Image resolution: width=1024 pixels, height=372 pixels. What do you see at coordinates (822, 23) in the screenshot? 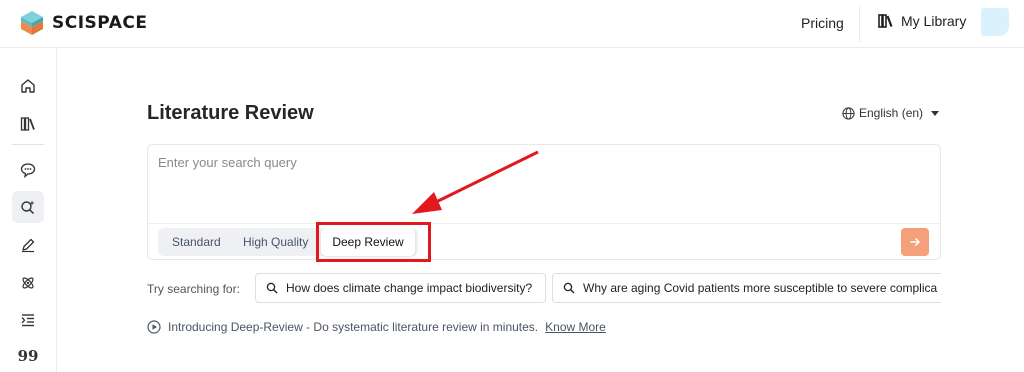
I see `pricing-link: Pricing` at bounding box center [822, 23].